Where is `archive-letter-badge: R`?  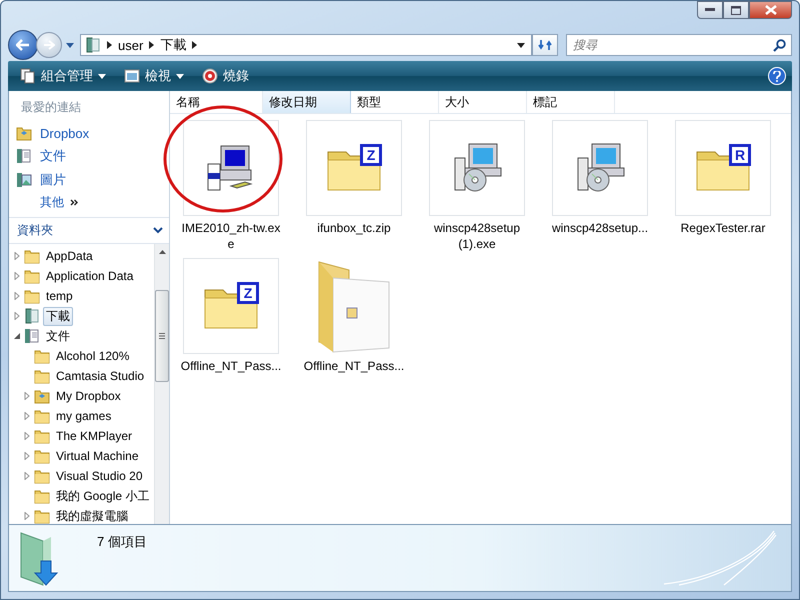 archive-letter-badge: R is located at coordinates (740, 155).